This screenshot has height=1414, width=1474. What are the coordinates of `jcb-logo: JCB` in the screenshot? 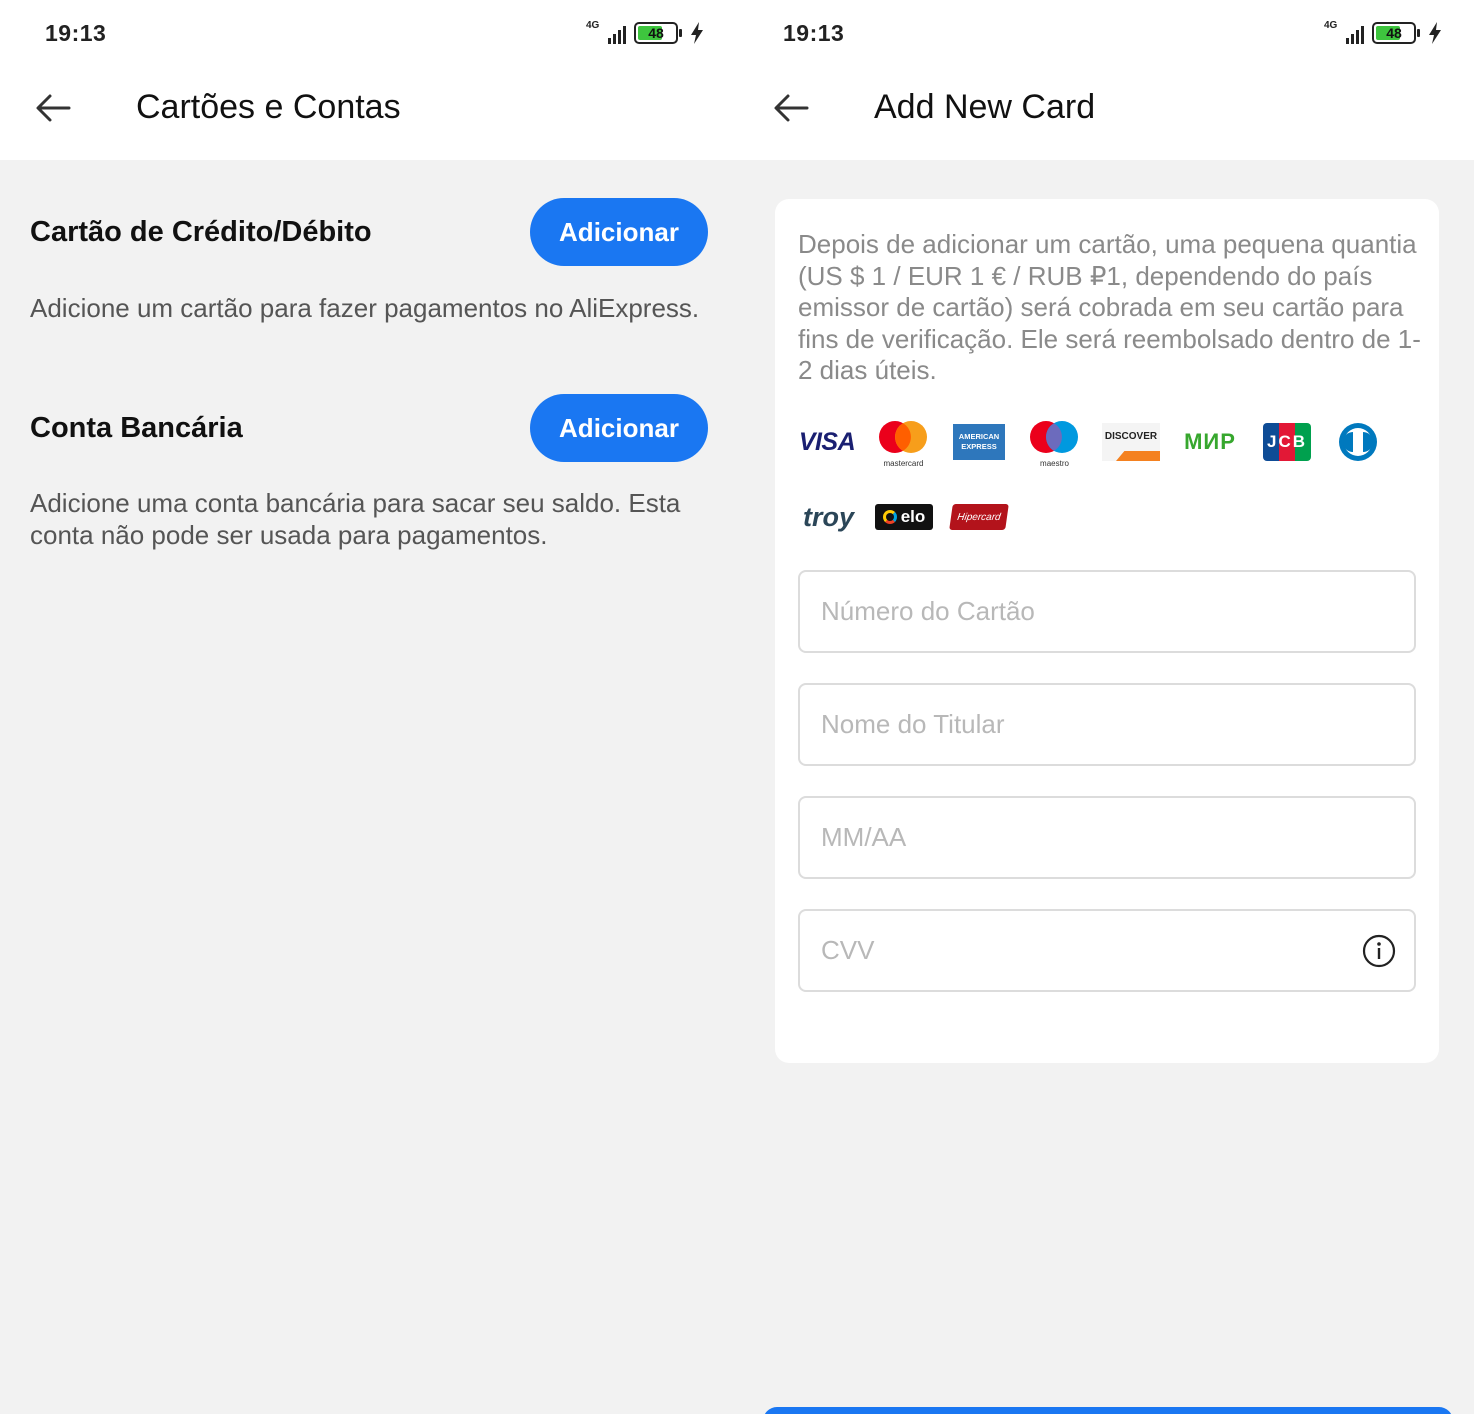 It's located at (1287, 442).